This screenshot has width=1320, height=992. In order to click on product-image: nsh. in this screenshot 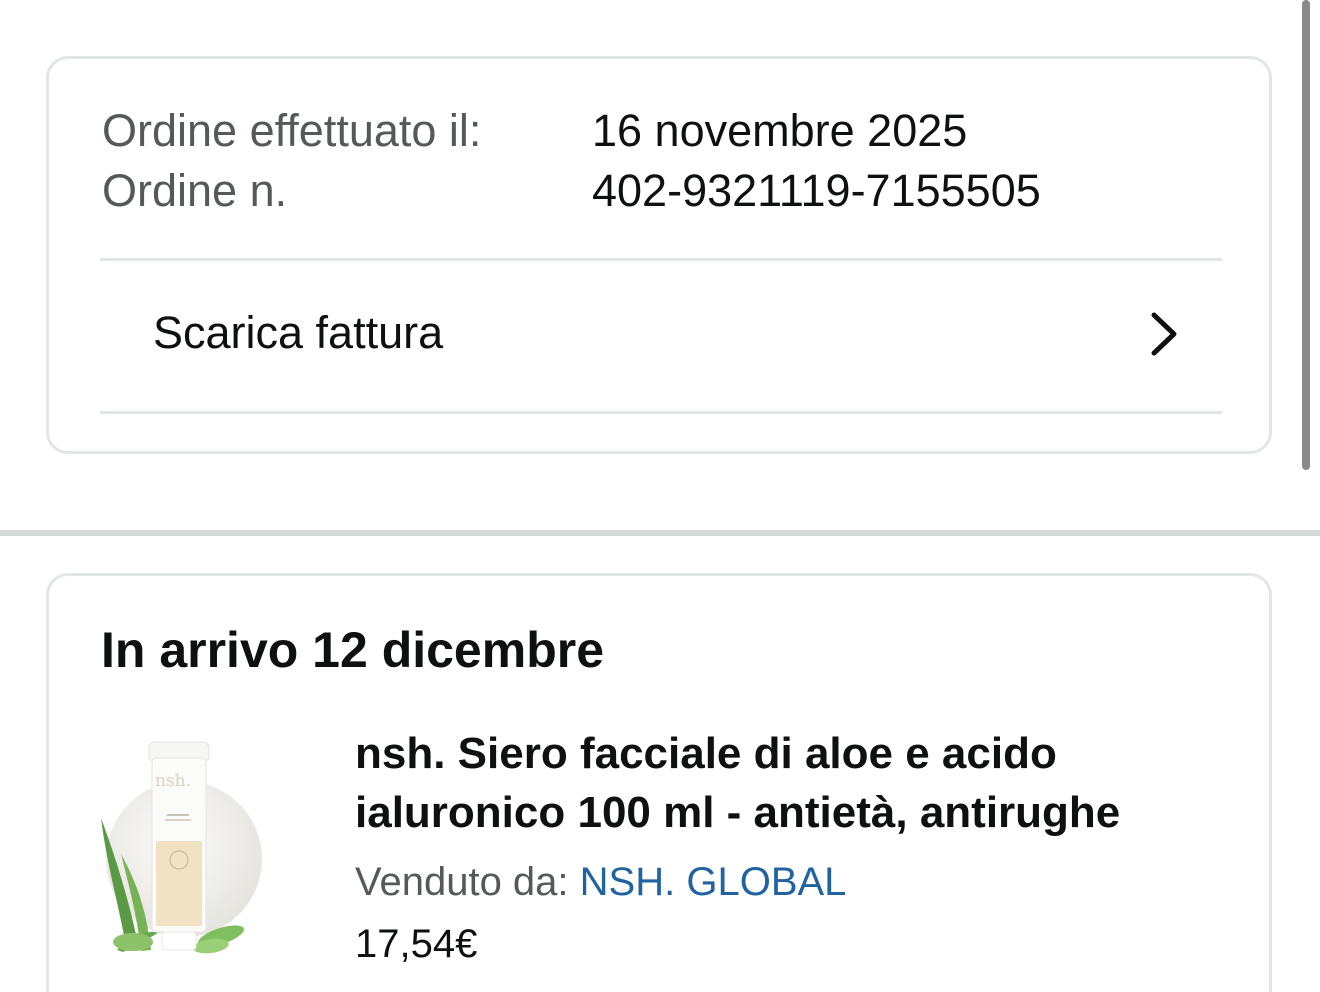, I will do `click(184, 846)`.